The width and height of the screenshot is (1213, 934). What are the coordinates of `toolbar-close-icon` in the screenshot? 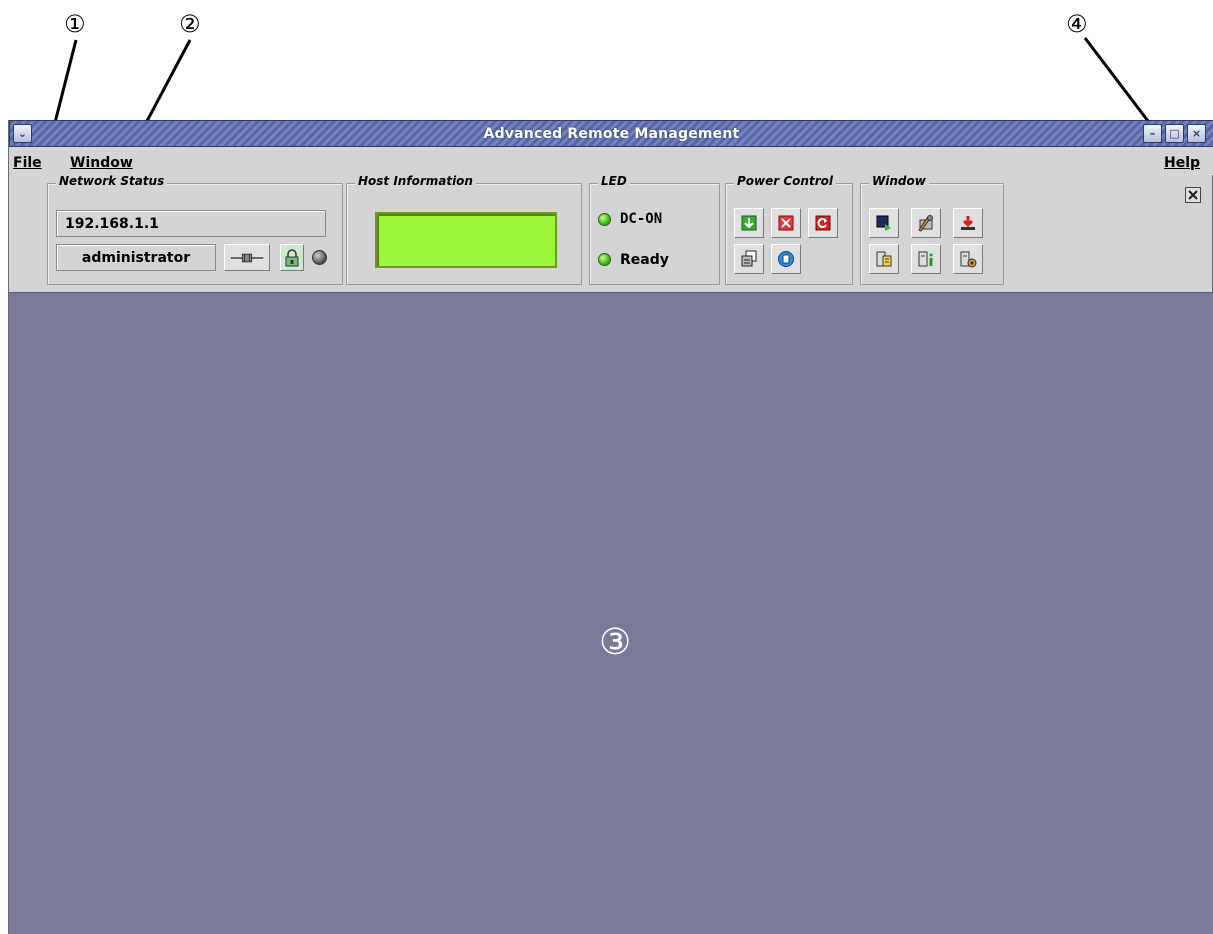 It's located at (1193, 195).